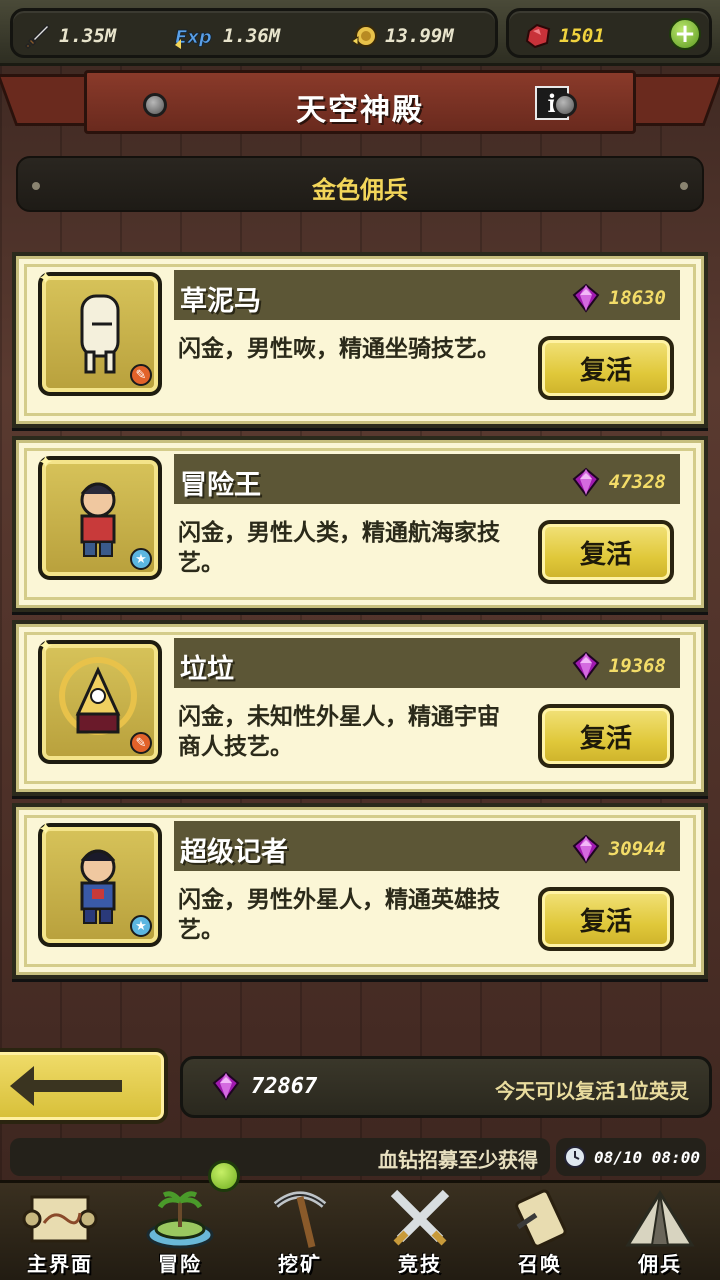 The width and height of the screenshot is (720, 1280). I want to click on back-button, so click(84, 1086).